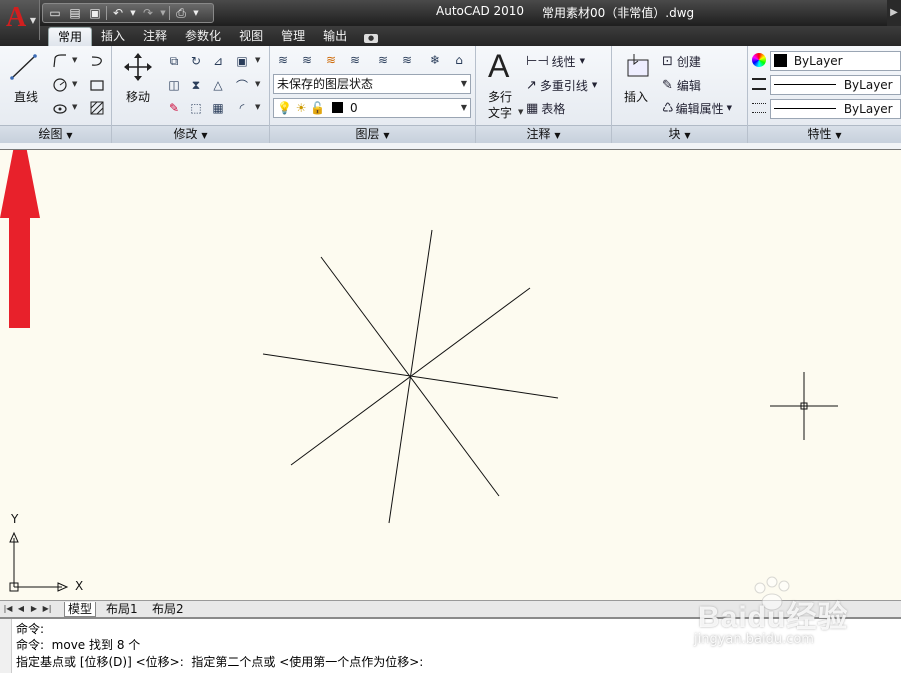 The width and height of the screenshot is (901, 673). Describe the element at coordinates (196, 13) in the screenshot. I see `qat-dropdown-icon: ▼` at that location.